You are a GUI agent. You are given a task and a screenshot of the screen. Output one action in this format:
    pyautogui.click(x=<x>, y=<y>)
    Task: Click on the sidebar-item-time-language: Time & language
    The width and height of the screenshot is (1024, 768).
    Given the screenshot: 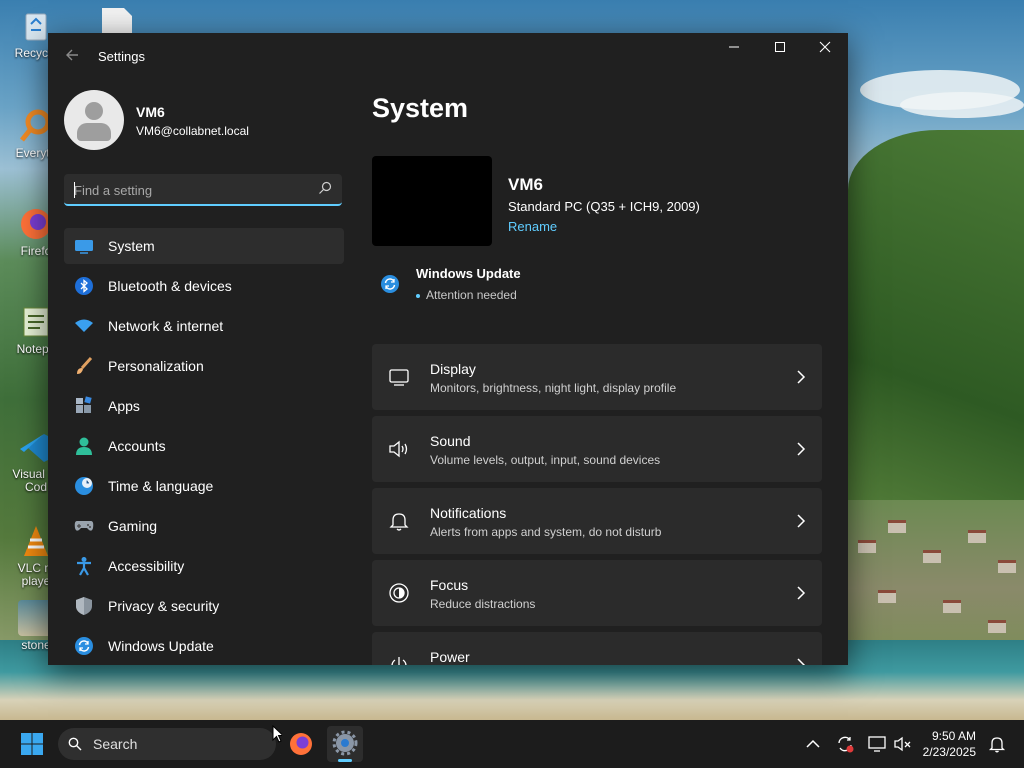 What is the action you would take?
    pyautogui.click(x=204, y=486)
    